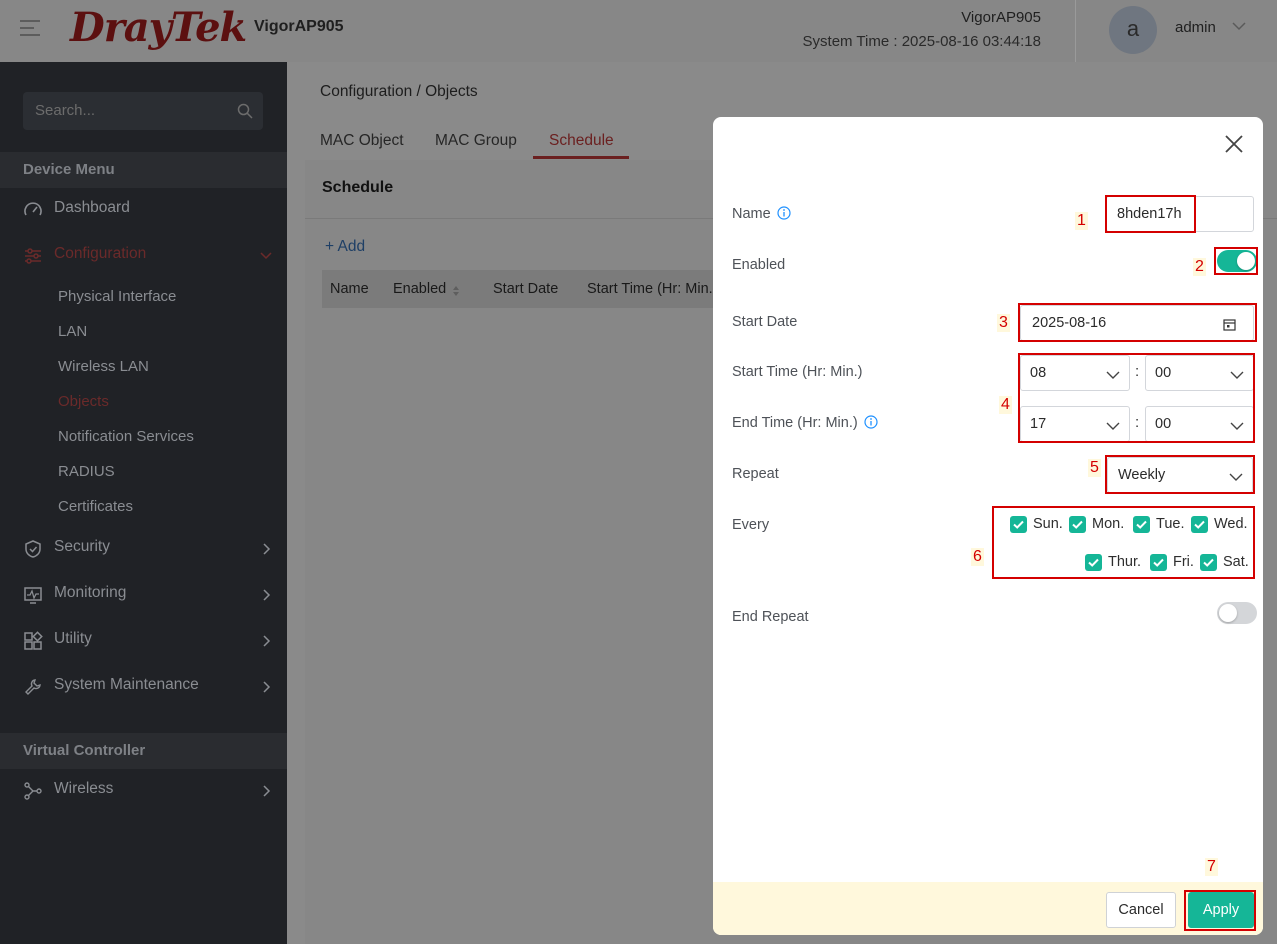 This screenshot has width=1277, height=944. I want to click on end-time-label: End Time (Hr: Min.), so click(805, 423).